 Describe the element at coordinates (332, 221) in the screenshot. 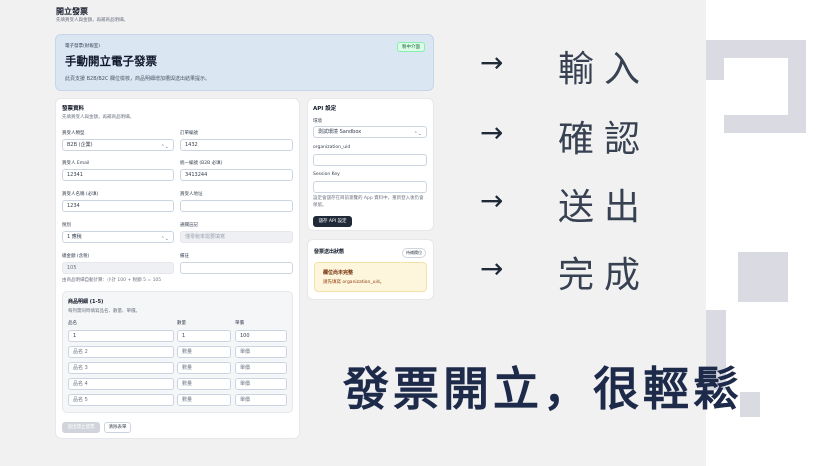

I see `save-api-settings-button: 儲存 API 設定` at that location.